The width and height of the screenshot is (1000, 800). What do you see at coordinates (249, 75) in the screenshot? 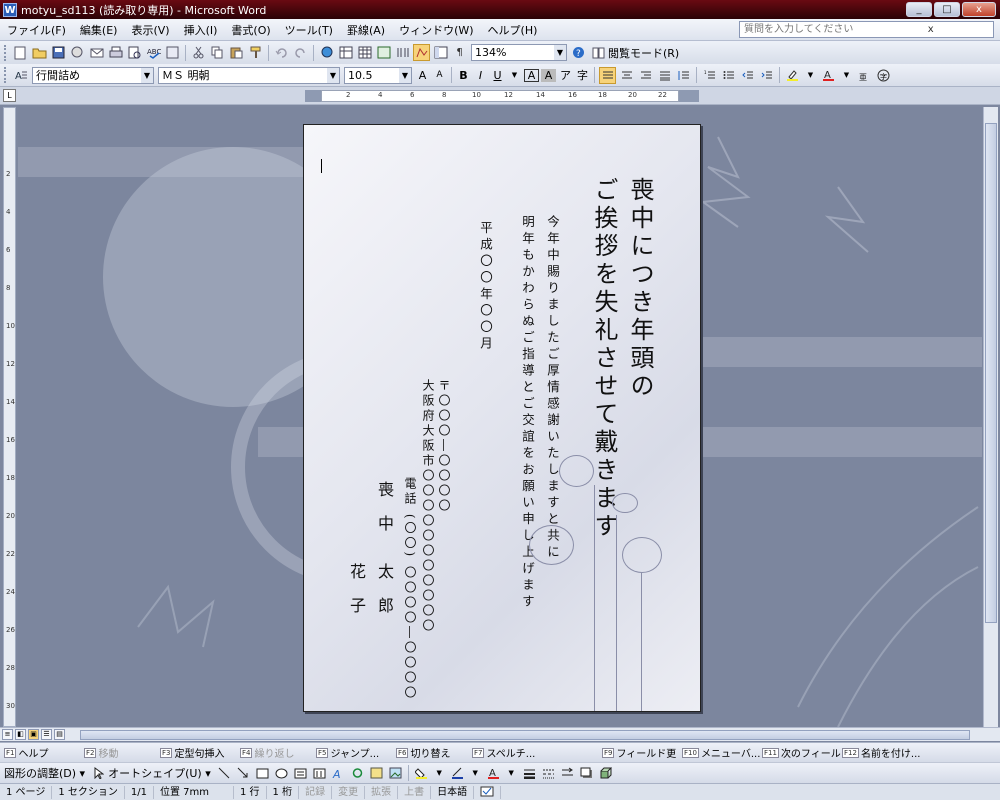
I see `font-select: ＭＳ 明朝 ▼` at bounding box center [249, 75].